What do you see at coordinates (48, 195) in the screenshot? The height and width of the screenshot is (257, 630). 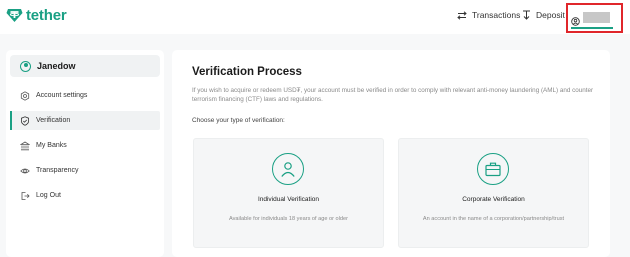 I see `sidebar-item-label: Log Out` at bounding box center [48, 195].